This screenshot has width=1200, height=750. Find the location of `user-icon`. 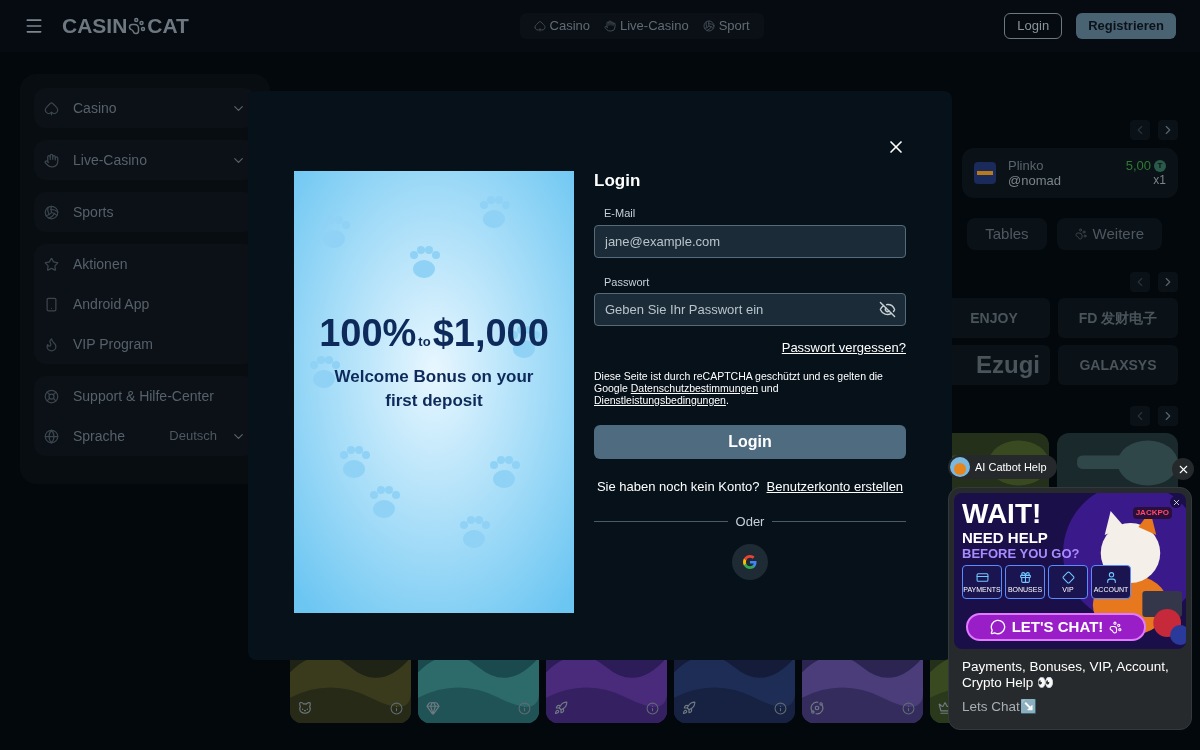

user-icon is located at coordinates (1111, 577).